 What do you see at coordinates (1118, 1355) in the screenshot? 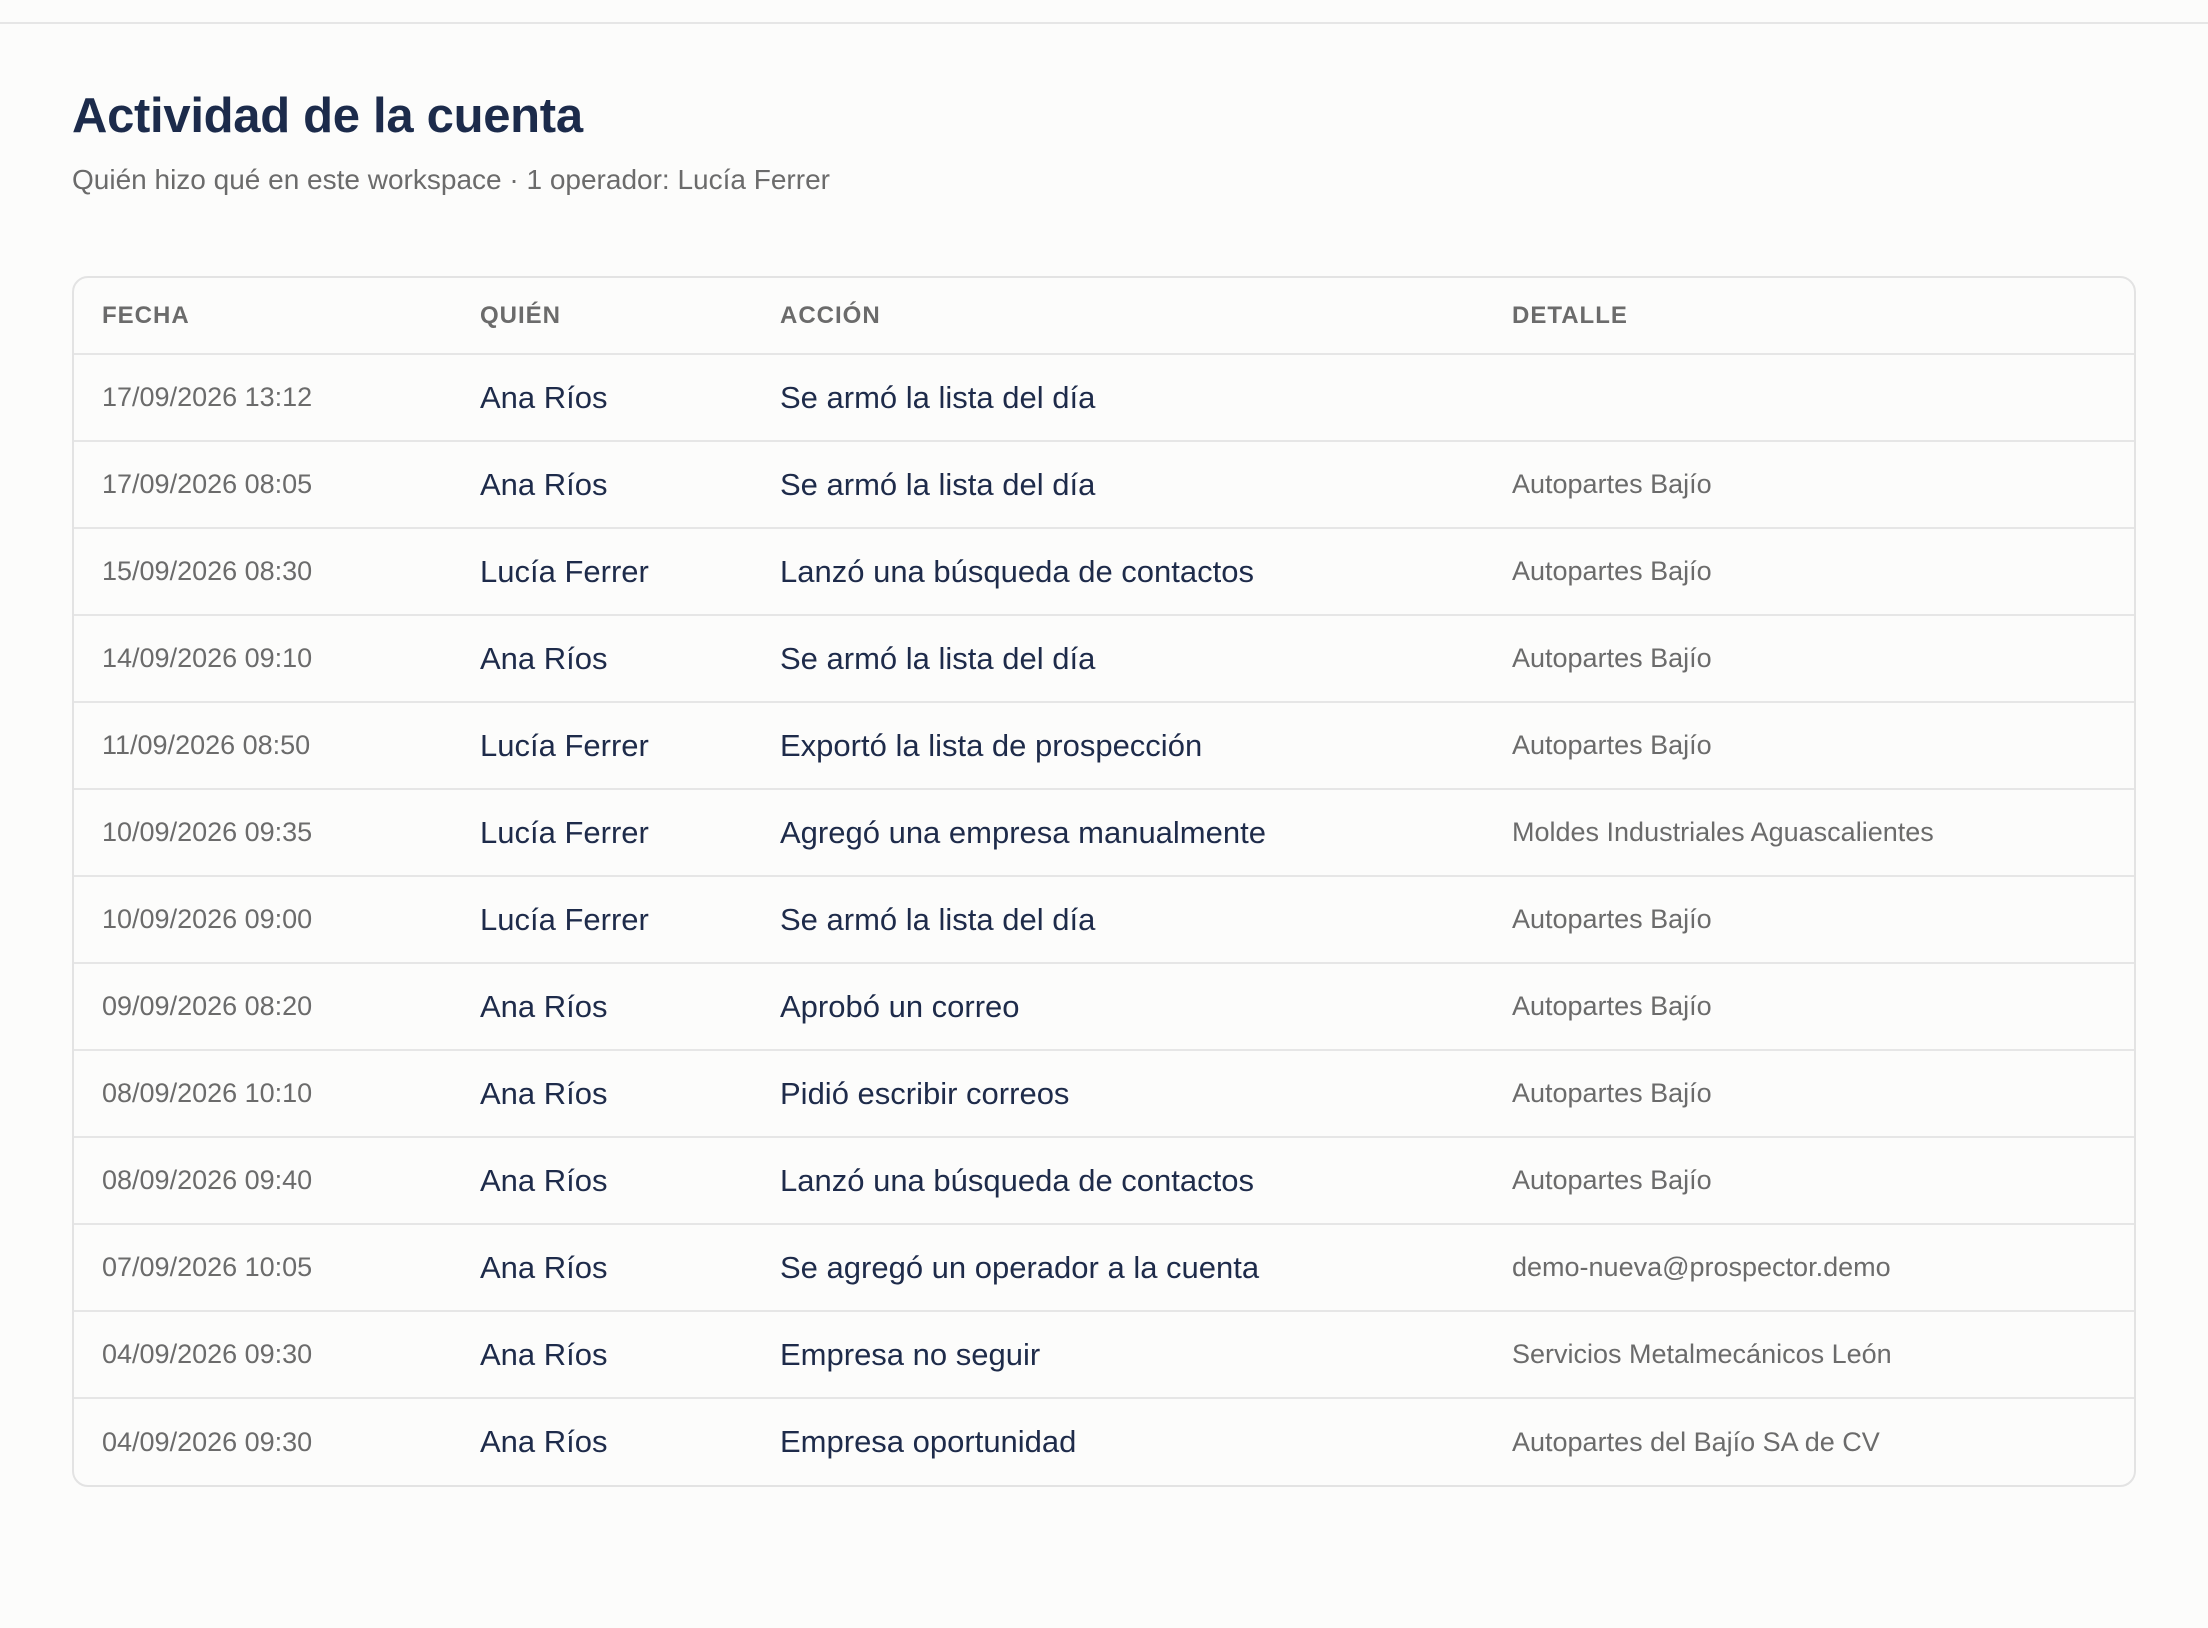
I see `cell-accion: Empresa no seguir` at bounding box center [1118, 1355].